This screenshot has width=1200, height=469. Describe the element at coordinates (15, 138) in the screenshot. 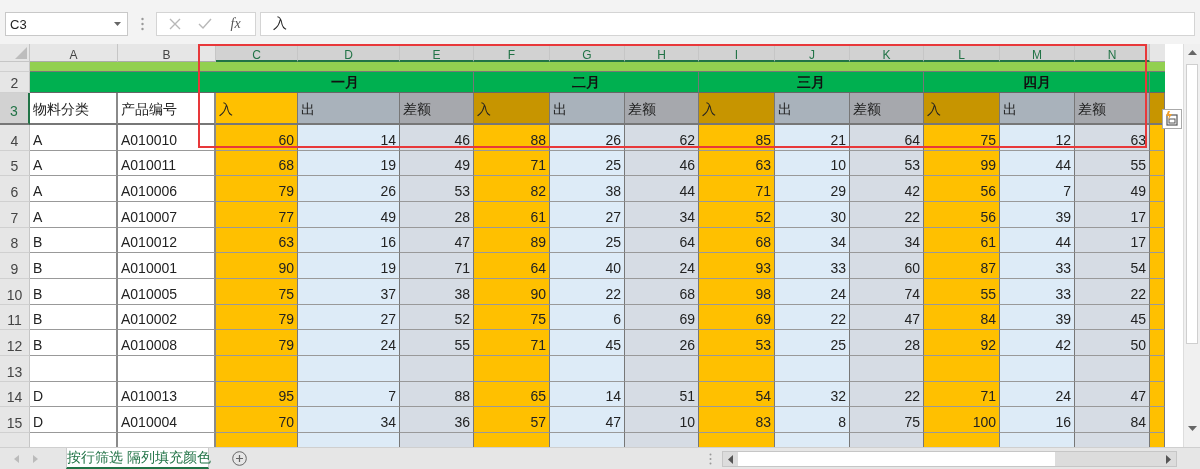

I see `row-header: 4` at that location.